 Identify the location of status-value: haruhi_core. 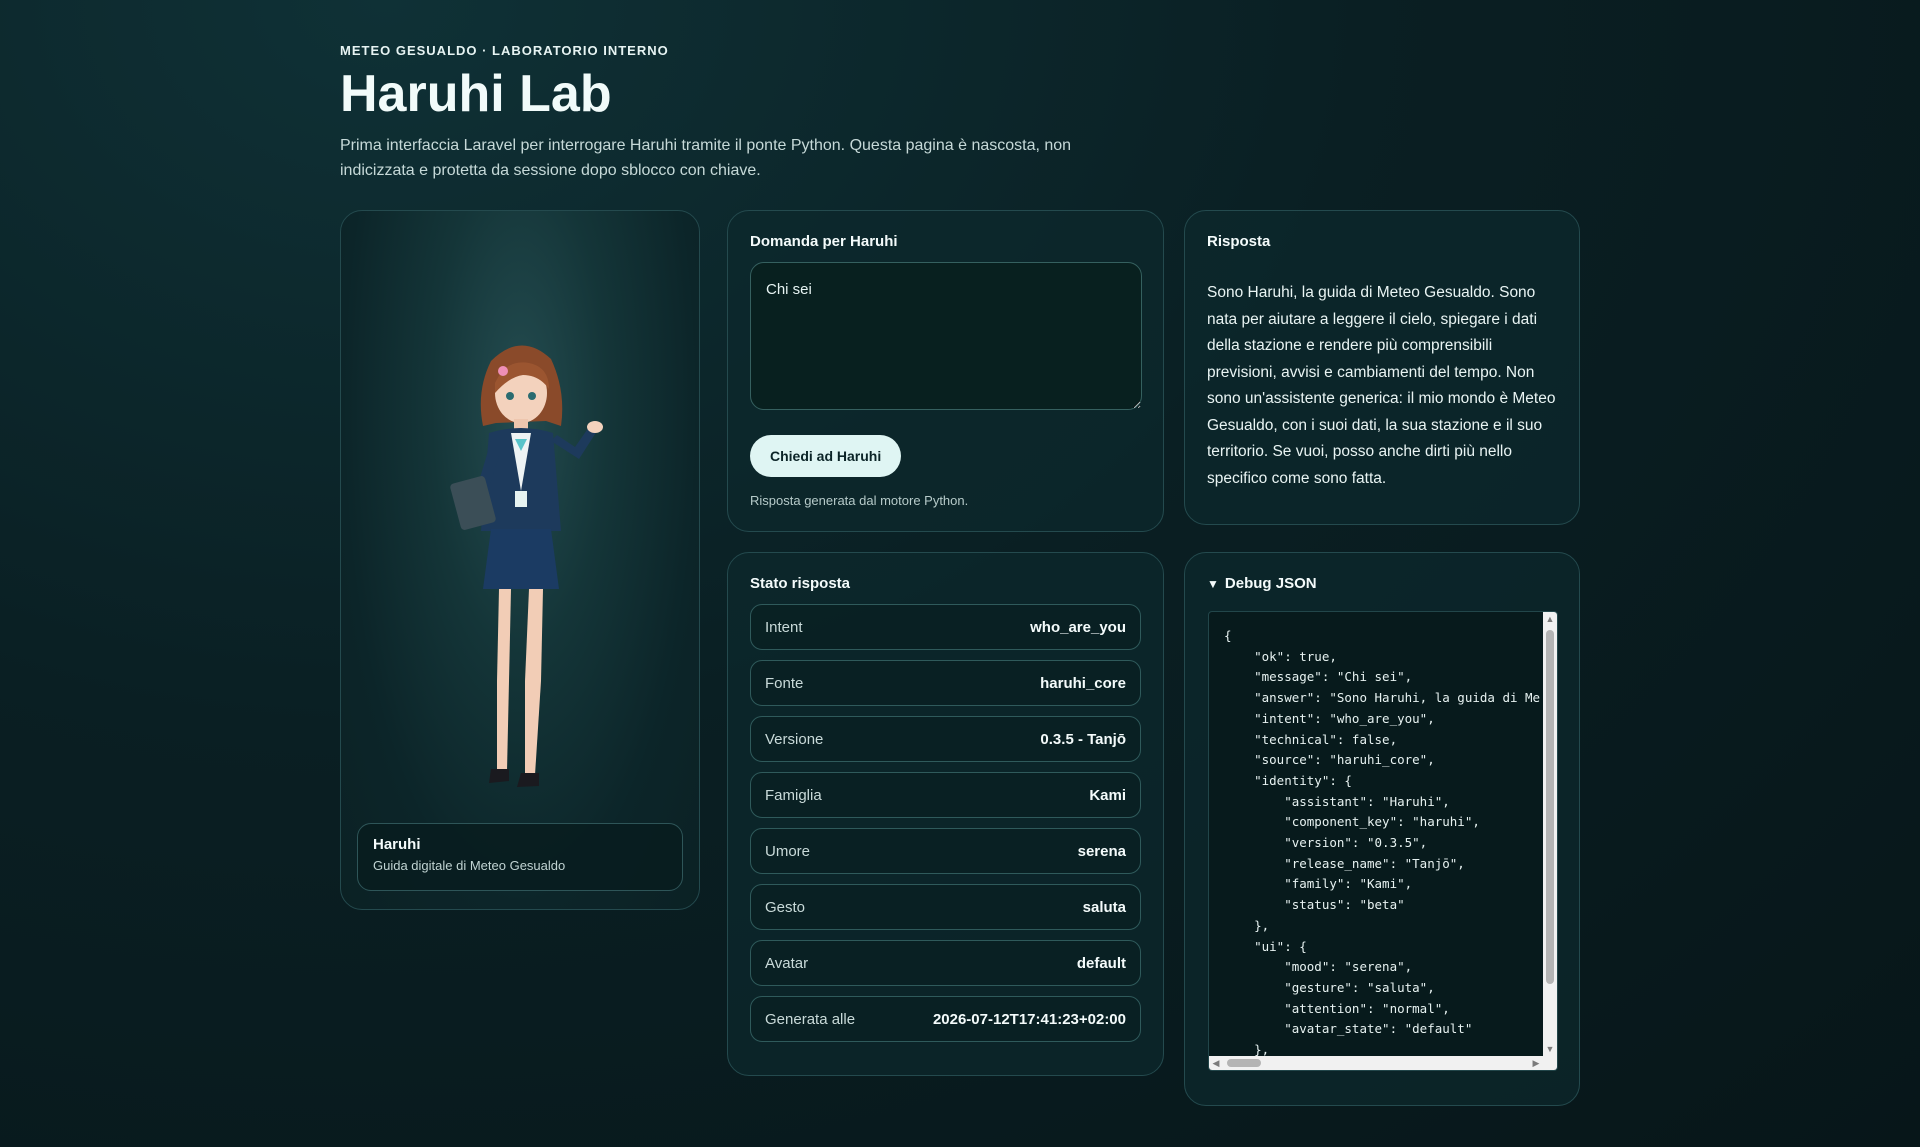
(1083, 683).